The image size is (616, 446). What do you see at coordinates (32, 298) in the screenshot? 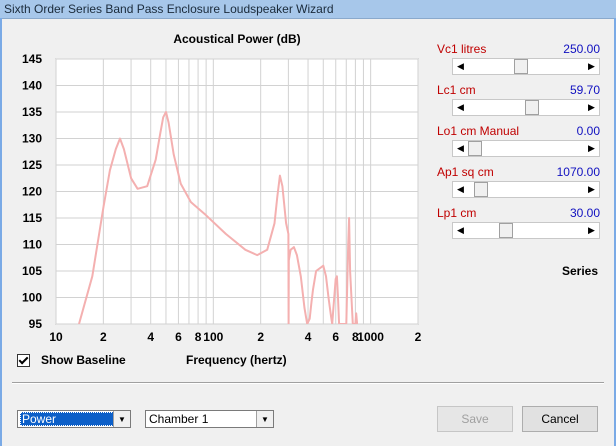
I see `y-tick-label: 100` at bounding box center [32, 298].